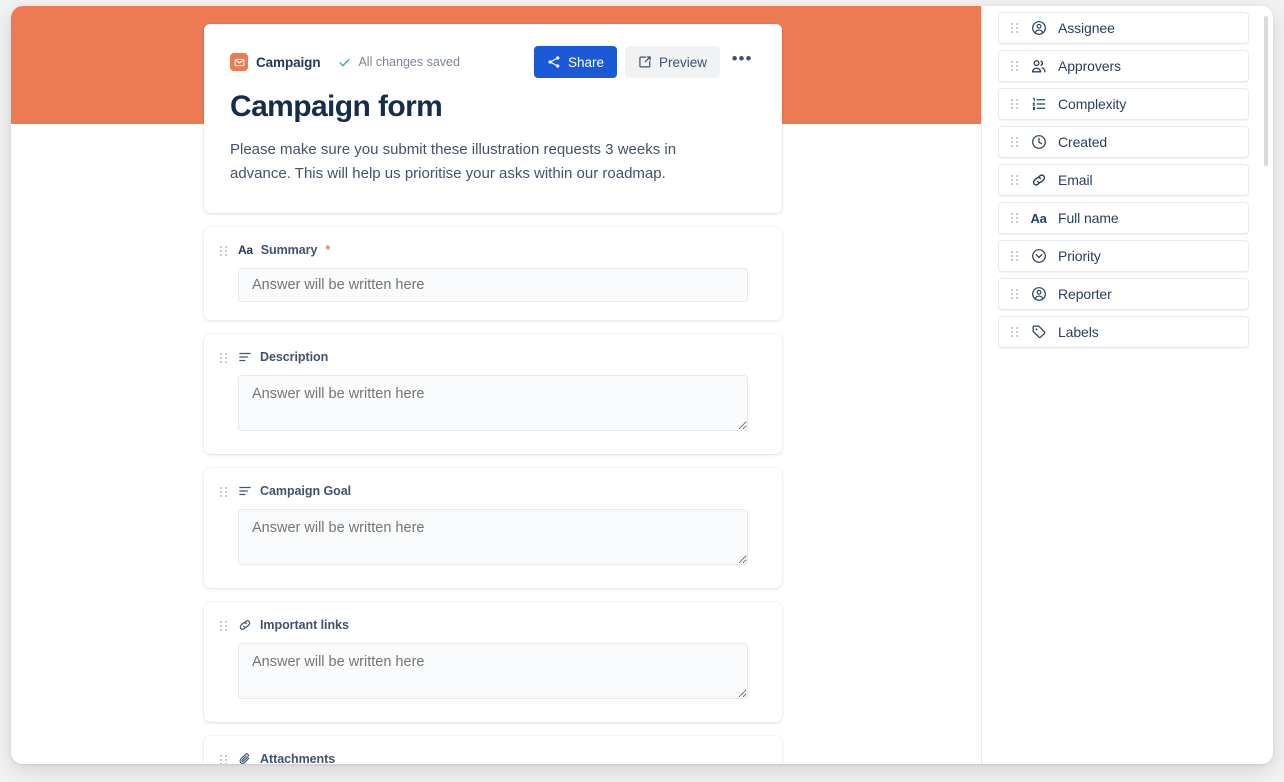 The width and height of the screenshot is (1284, 782). I want to click on tag-icon, so click(1038, 332).